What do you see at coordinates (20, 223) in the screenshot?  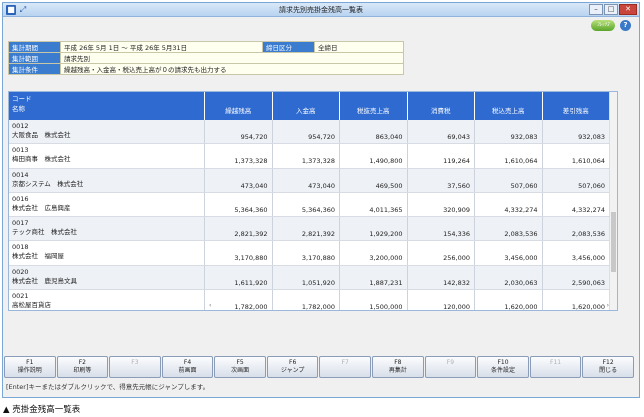 I see `cell-code: 0017` at bounding box center [20, 223].